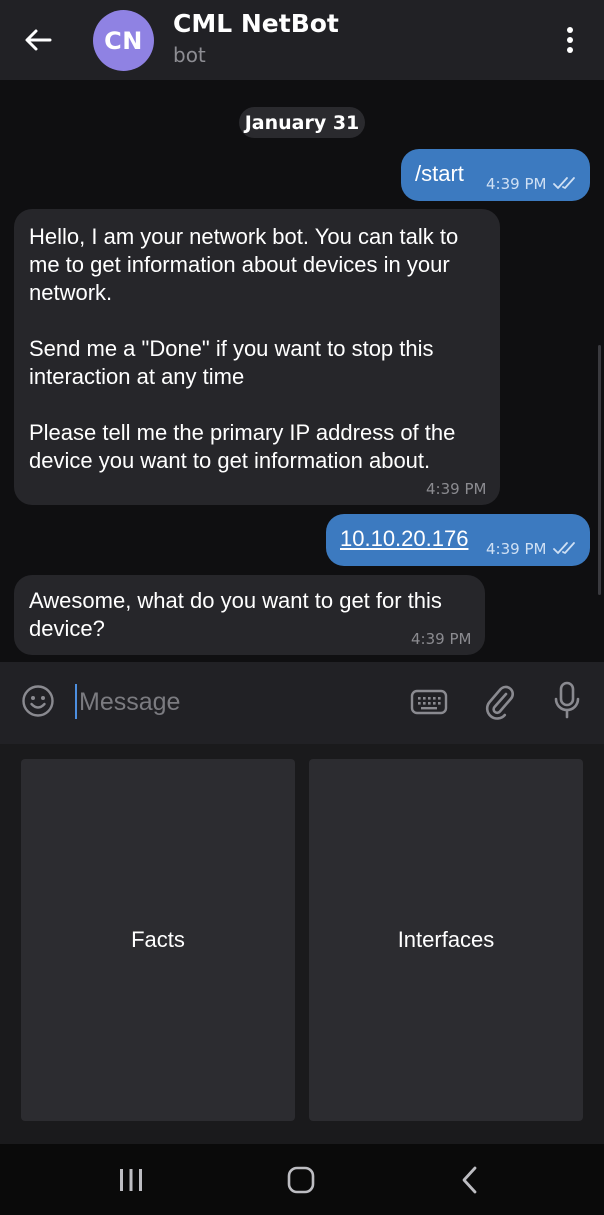 The width and height of the screenshot is (604, 1215). Describe the element at coordinates (302, 40) in the screenshot. I see `chat-header: CN CML NetBot bot` at that location.